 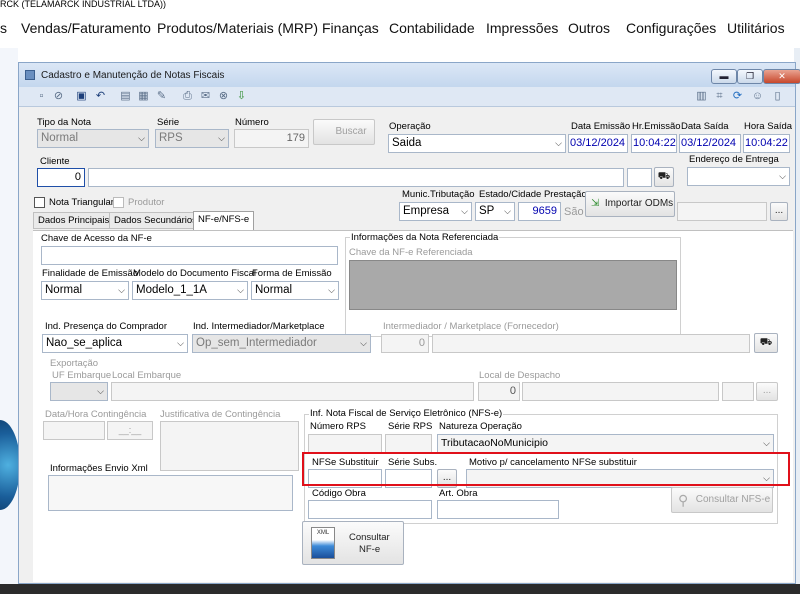 What do you see at coordinates (408, 443) in the screenshot?
I see `serie-rps-field` at bounding box center [408, 443].